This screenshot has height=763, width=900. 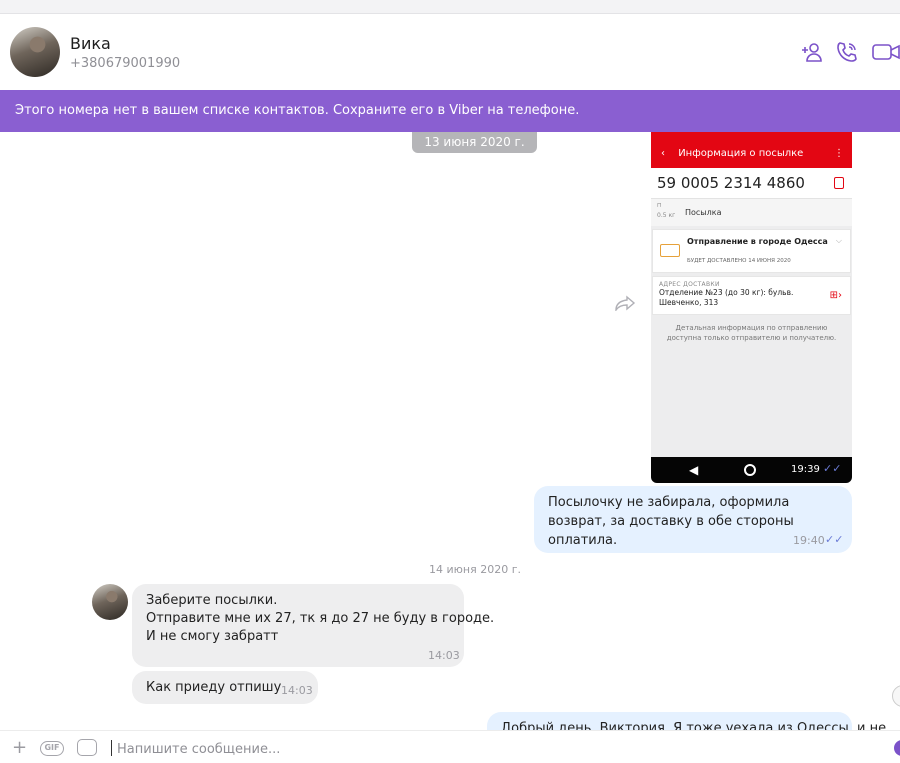 What do you see at coordinates (19, 748) in the screenshot?
I see `plus-icon: +` at bounding box center [19, 748].